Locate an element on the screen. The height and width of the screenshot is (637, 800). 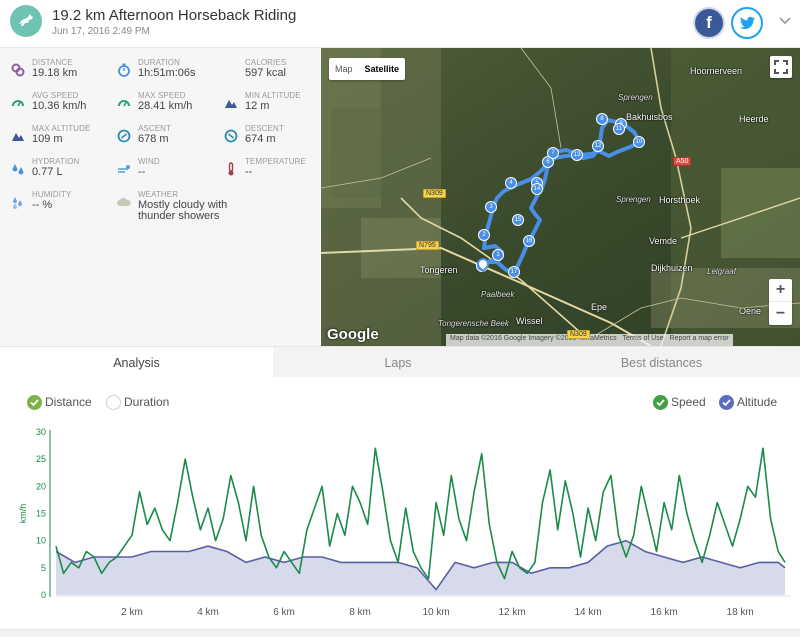
stat-humidity: HUMIDITY -- % is located at coordinates (63, 206).